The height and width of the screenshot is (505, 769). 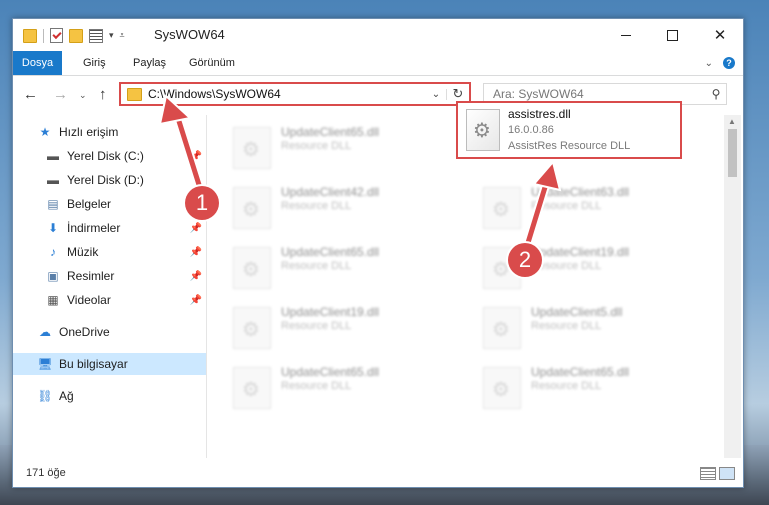 I want to click on sidebar-item-onedrive: ☁ OneDrive, so click(x=109, y=332).